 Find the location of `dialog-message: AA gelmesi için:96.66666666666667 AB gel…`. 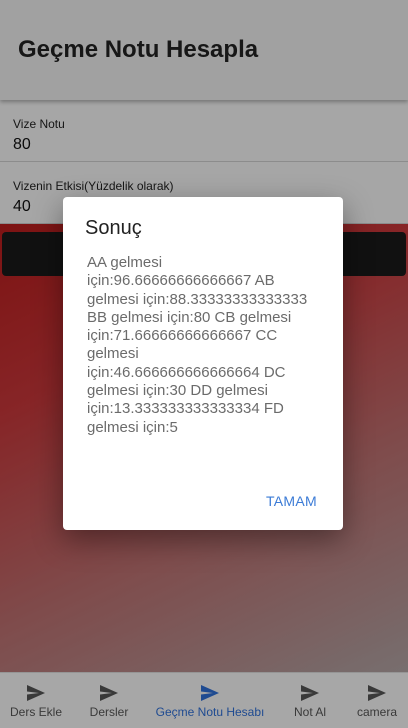

dialog-message: AA gelmesi için:96.66666666666667 AB gel… is located at coordinates (197, 345).